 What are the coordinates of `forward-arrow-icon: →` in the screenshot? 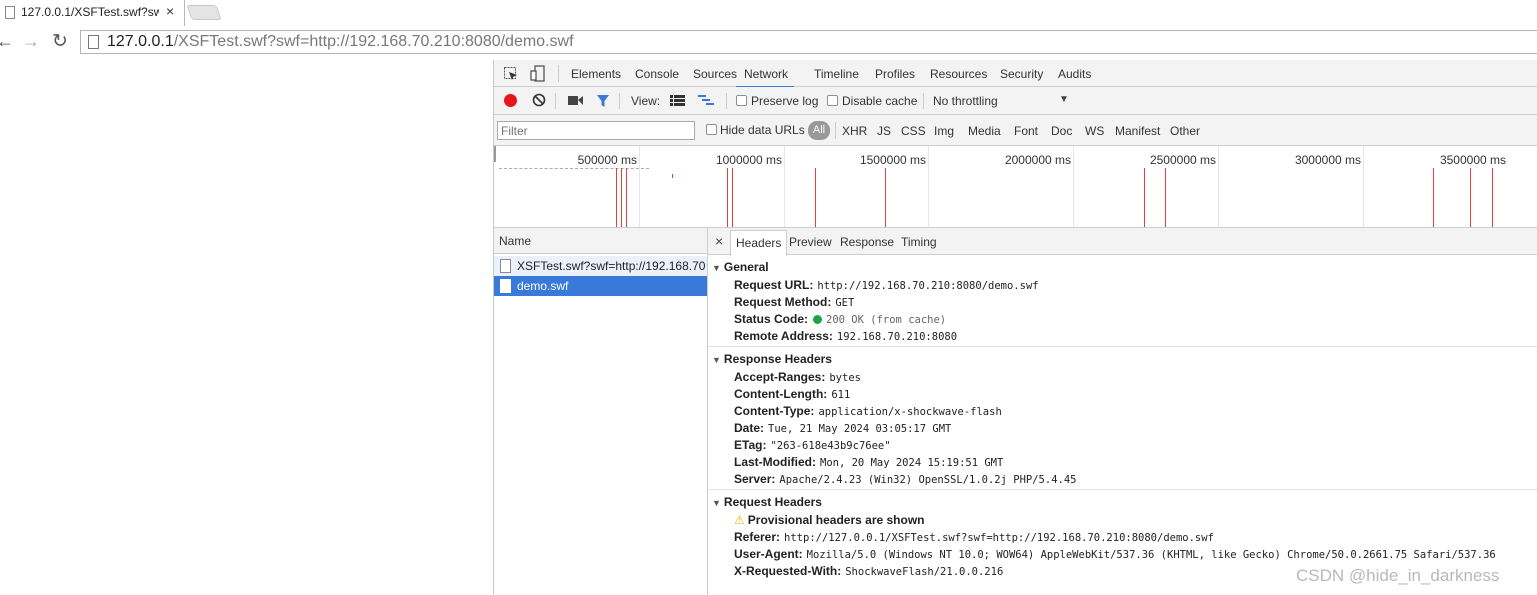 It's located at (31, 41).